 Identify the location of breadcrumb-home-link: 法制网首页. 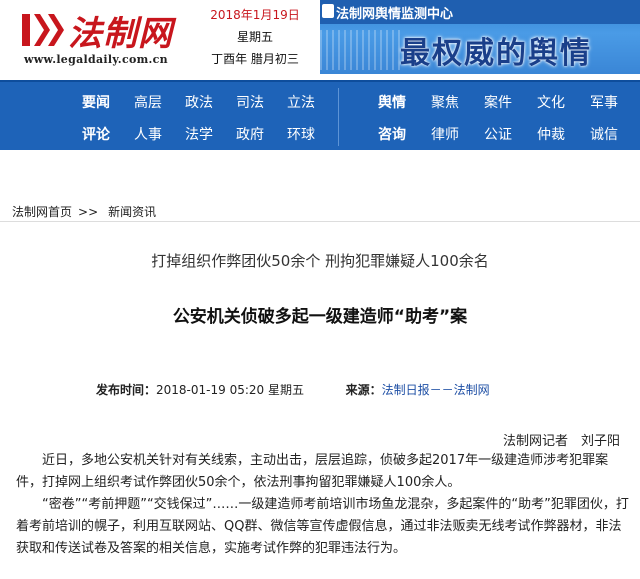
(42, 212).